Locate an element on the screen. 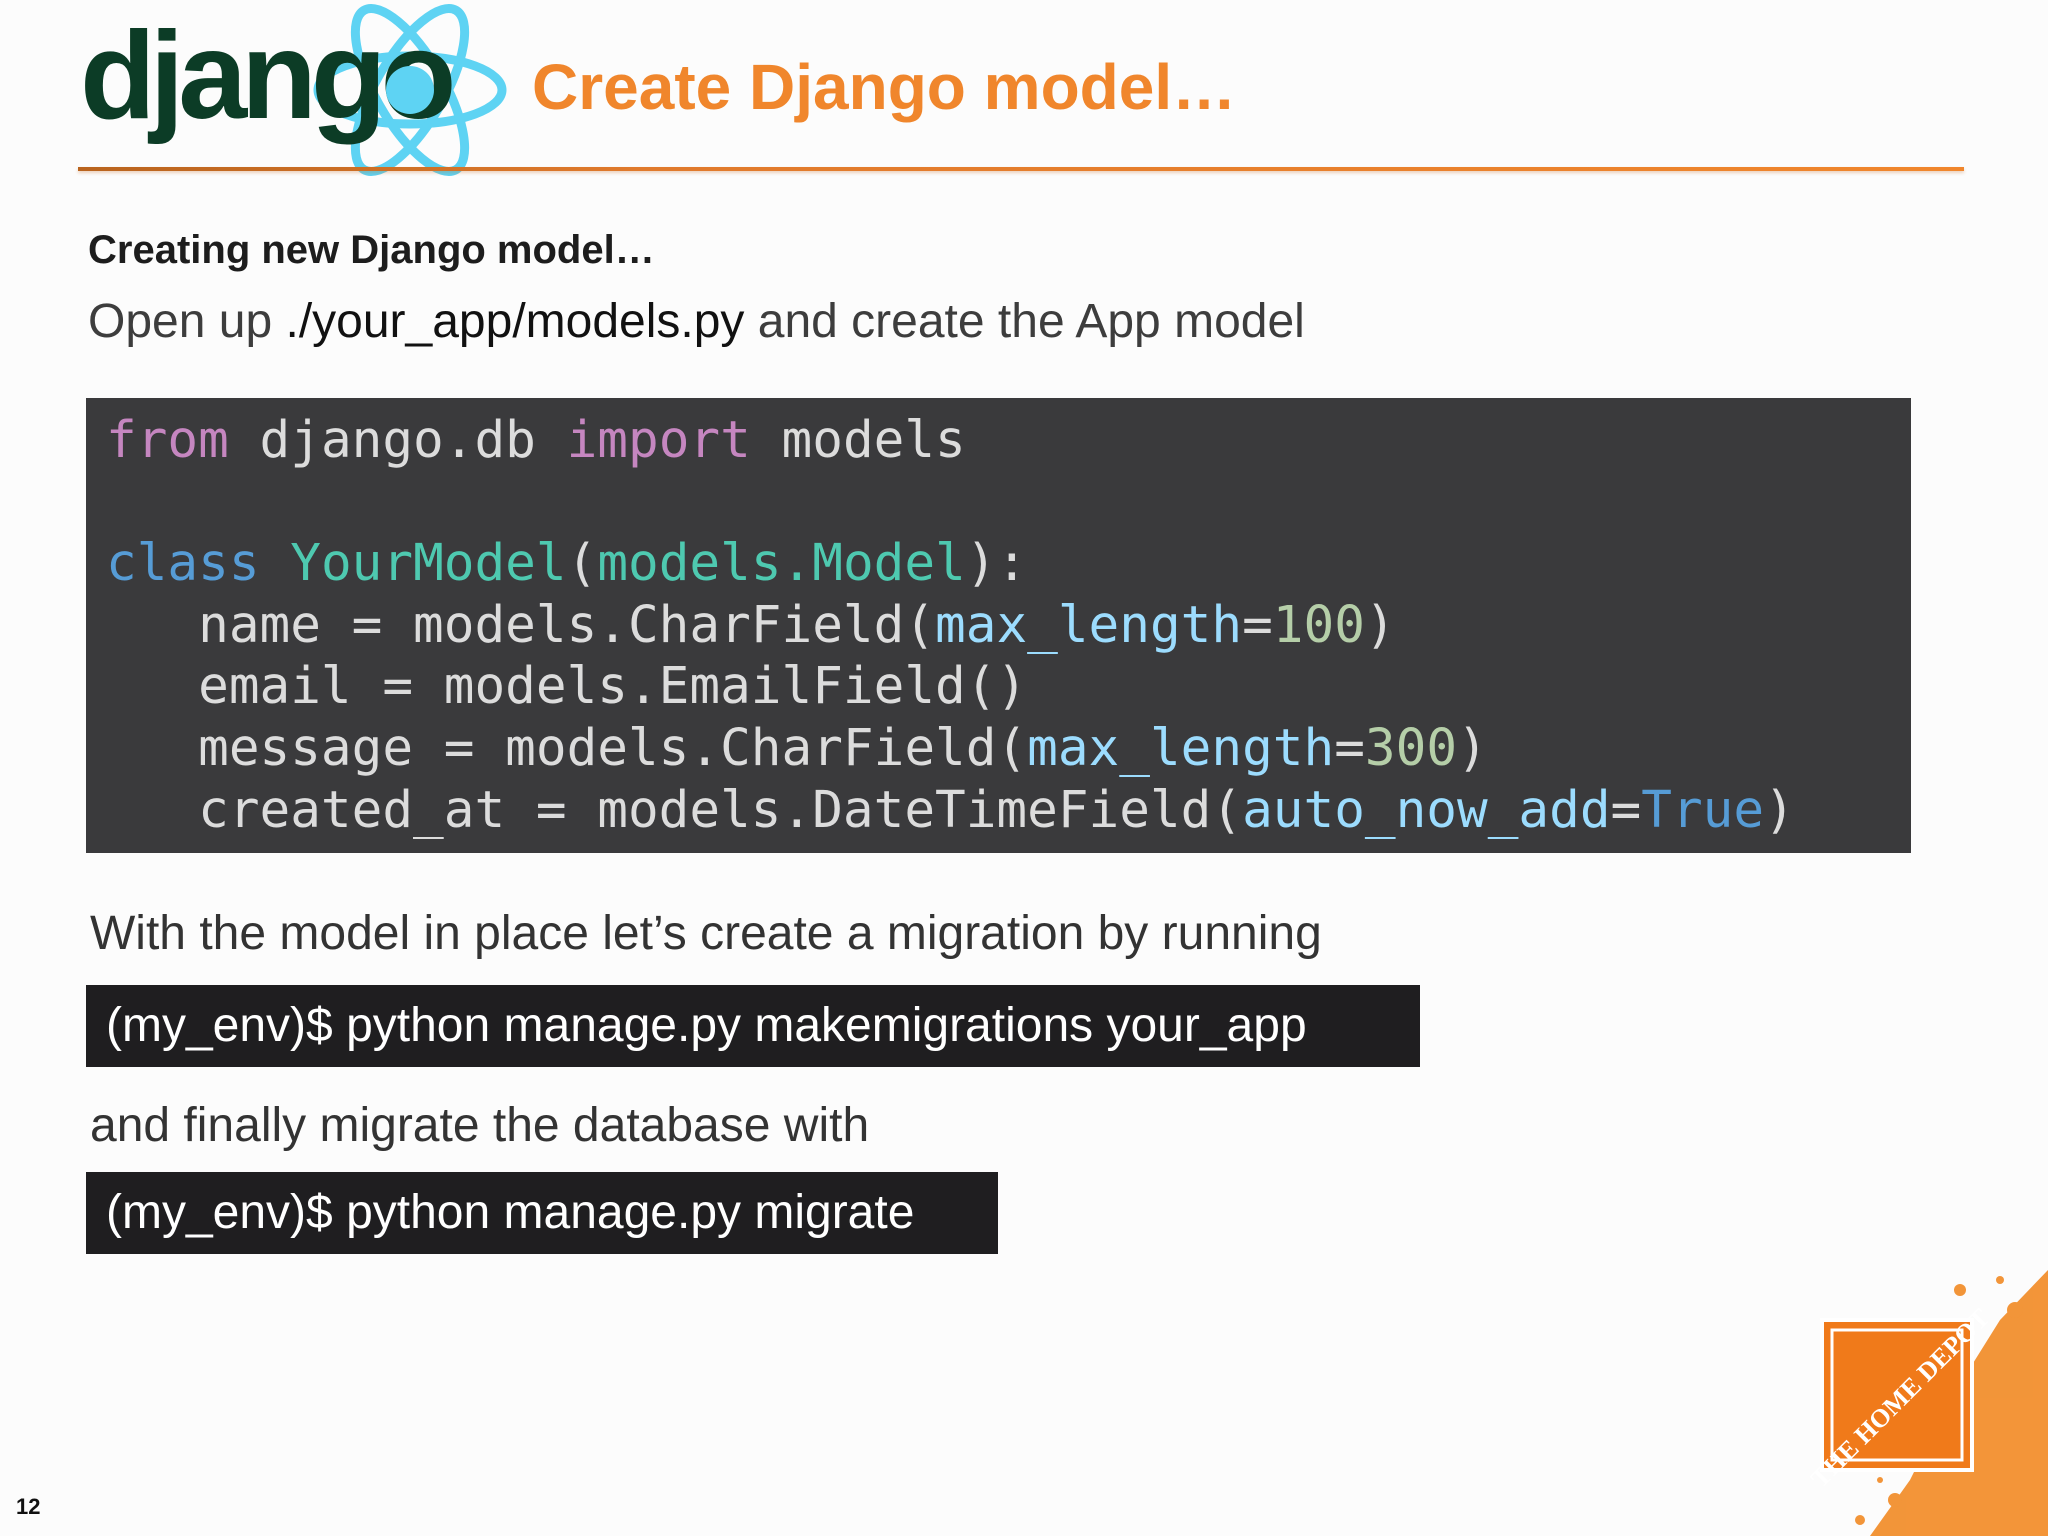  code-token: from is located at coordinates (167, 440).